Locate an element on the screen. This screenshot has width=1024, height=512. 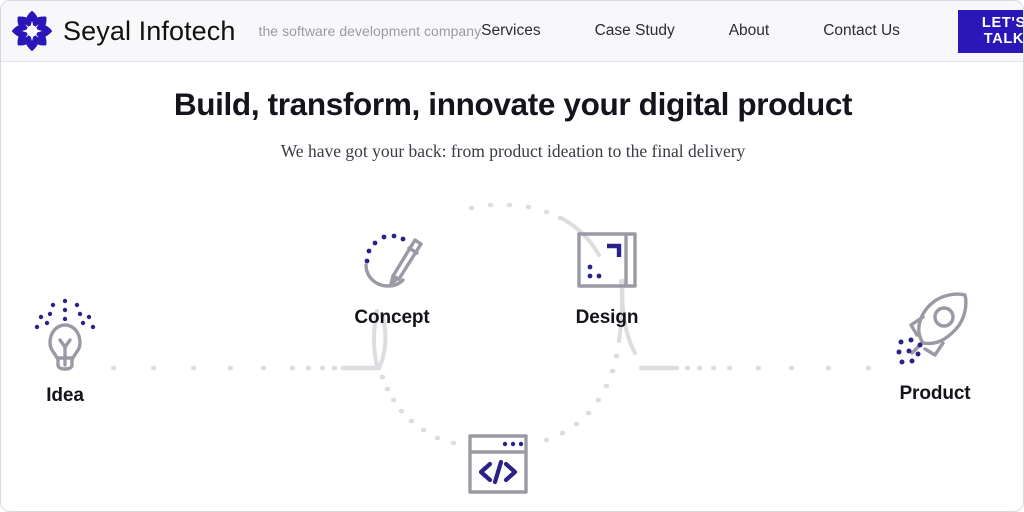
journey-stage-label-concept: Concept is located at coordinates (392, 317).